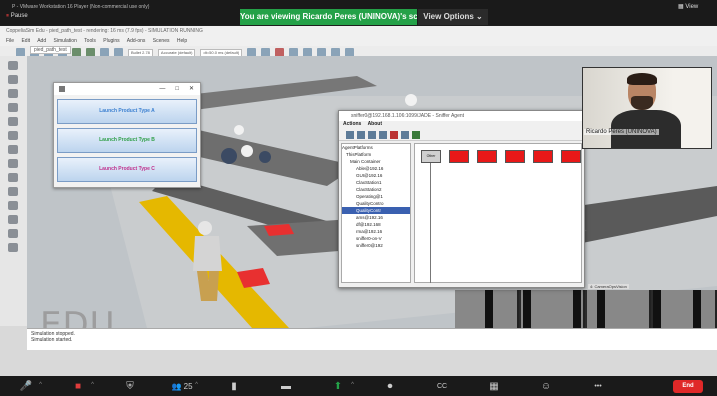 The image size is (717, 396). I want to click on menu-help: Help, so click(182, 41).